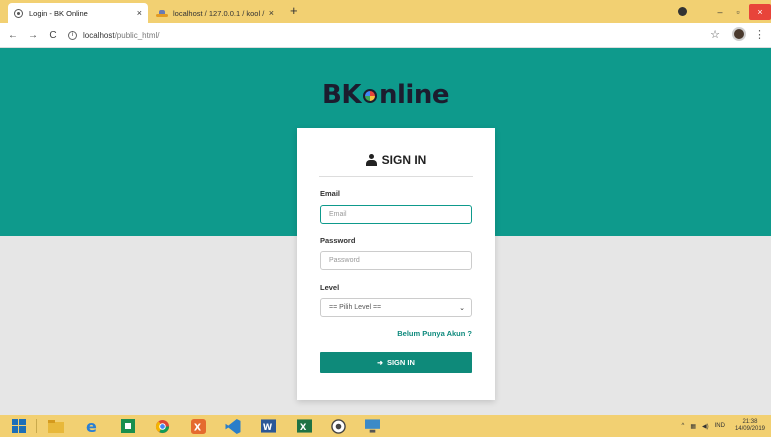 The image size is (771, 437). What do you see at coordinates (19, 426) in the screenshot?
I see `windows-start-icon` at bounding box center [19, 426].